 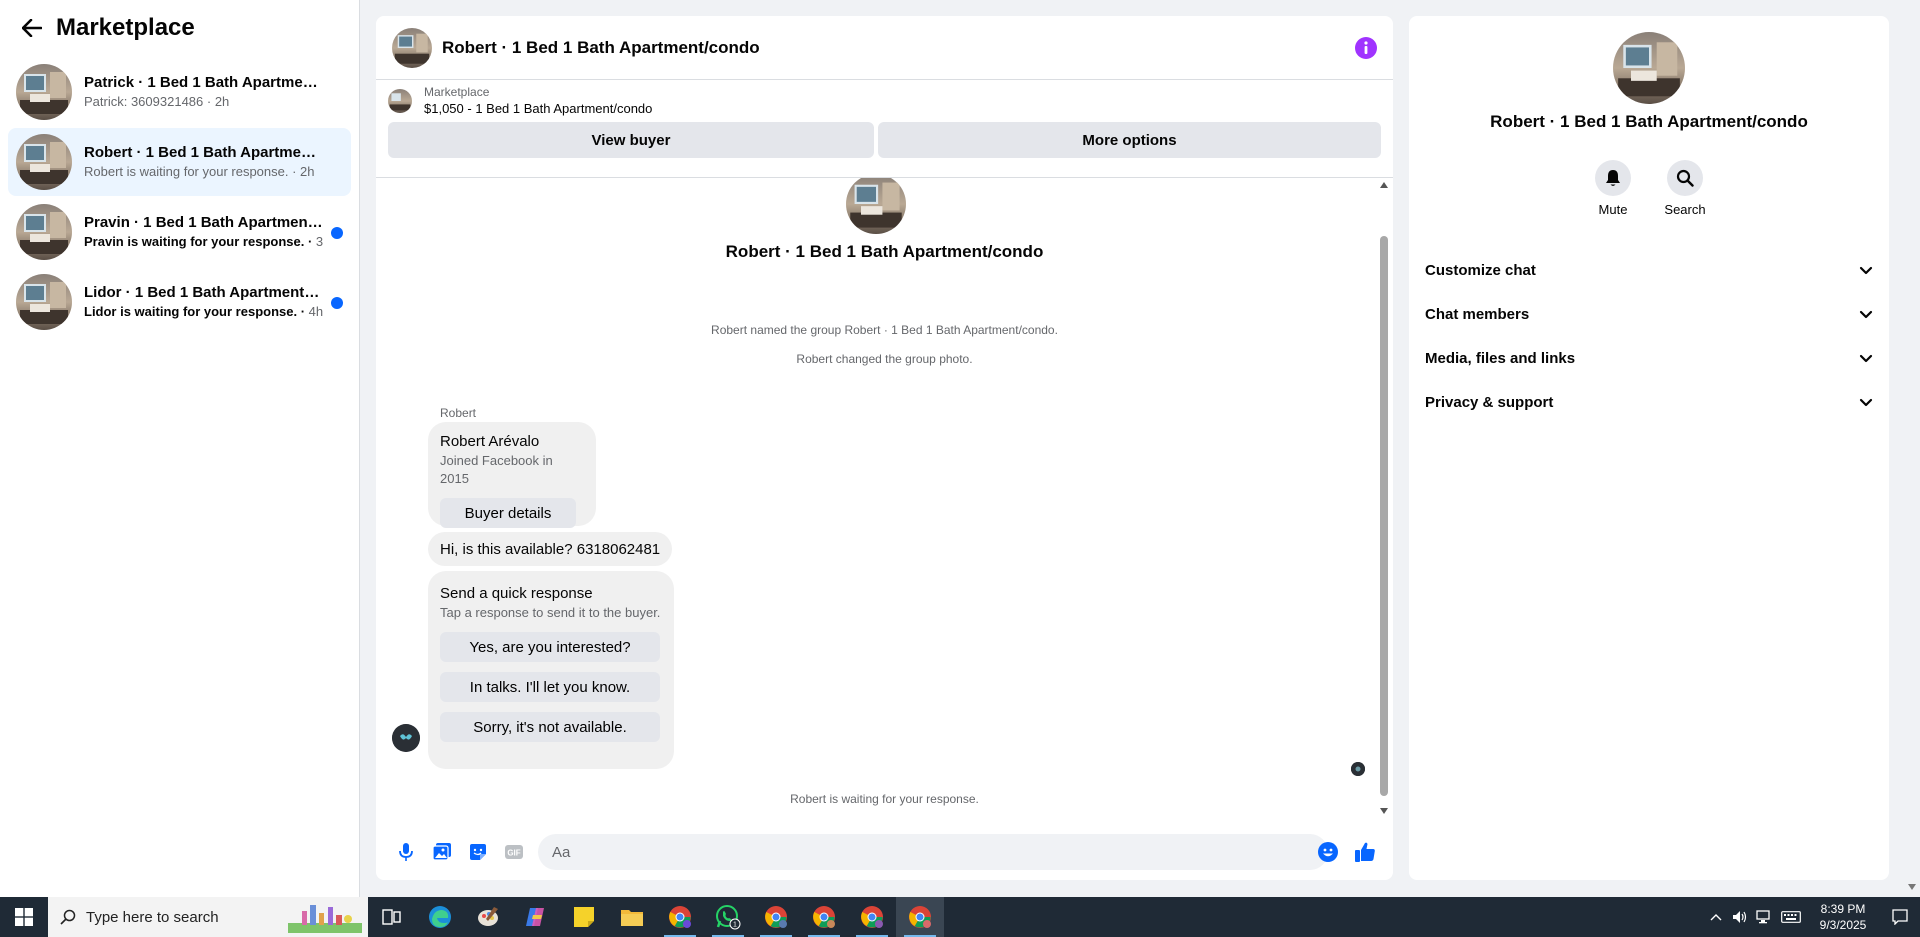 I want to click on group-photo, so click(x=876, y=206).